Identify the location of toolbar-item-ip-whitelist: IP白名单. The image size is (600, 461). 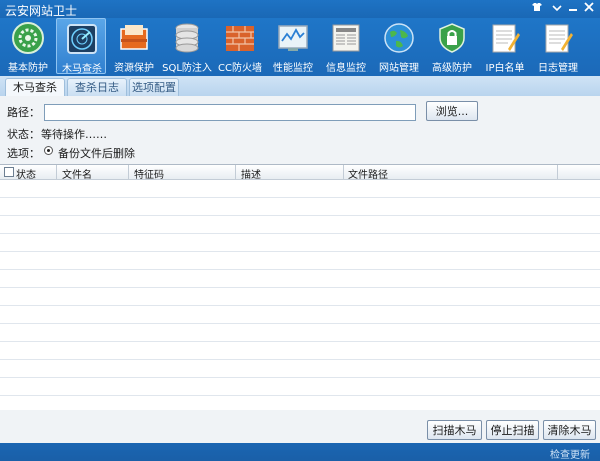
(505, 46).